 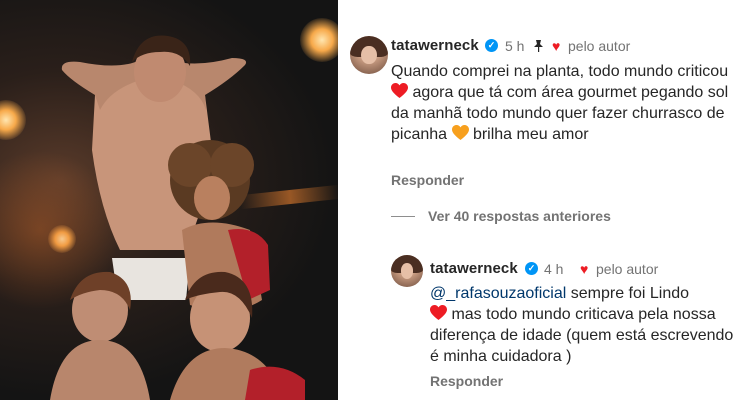 What do you see at coordinates (554, 269) in the screenshot?
I see `reply-time: 4 h` at bounding box center [554, 269].